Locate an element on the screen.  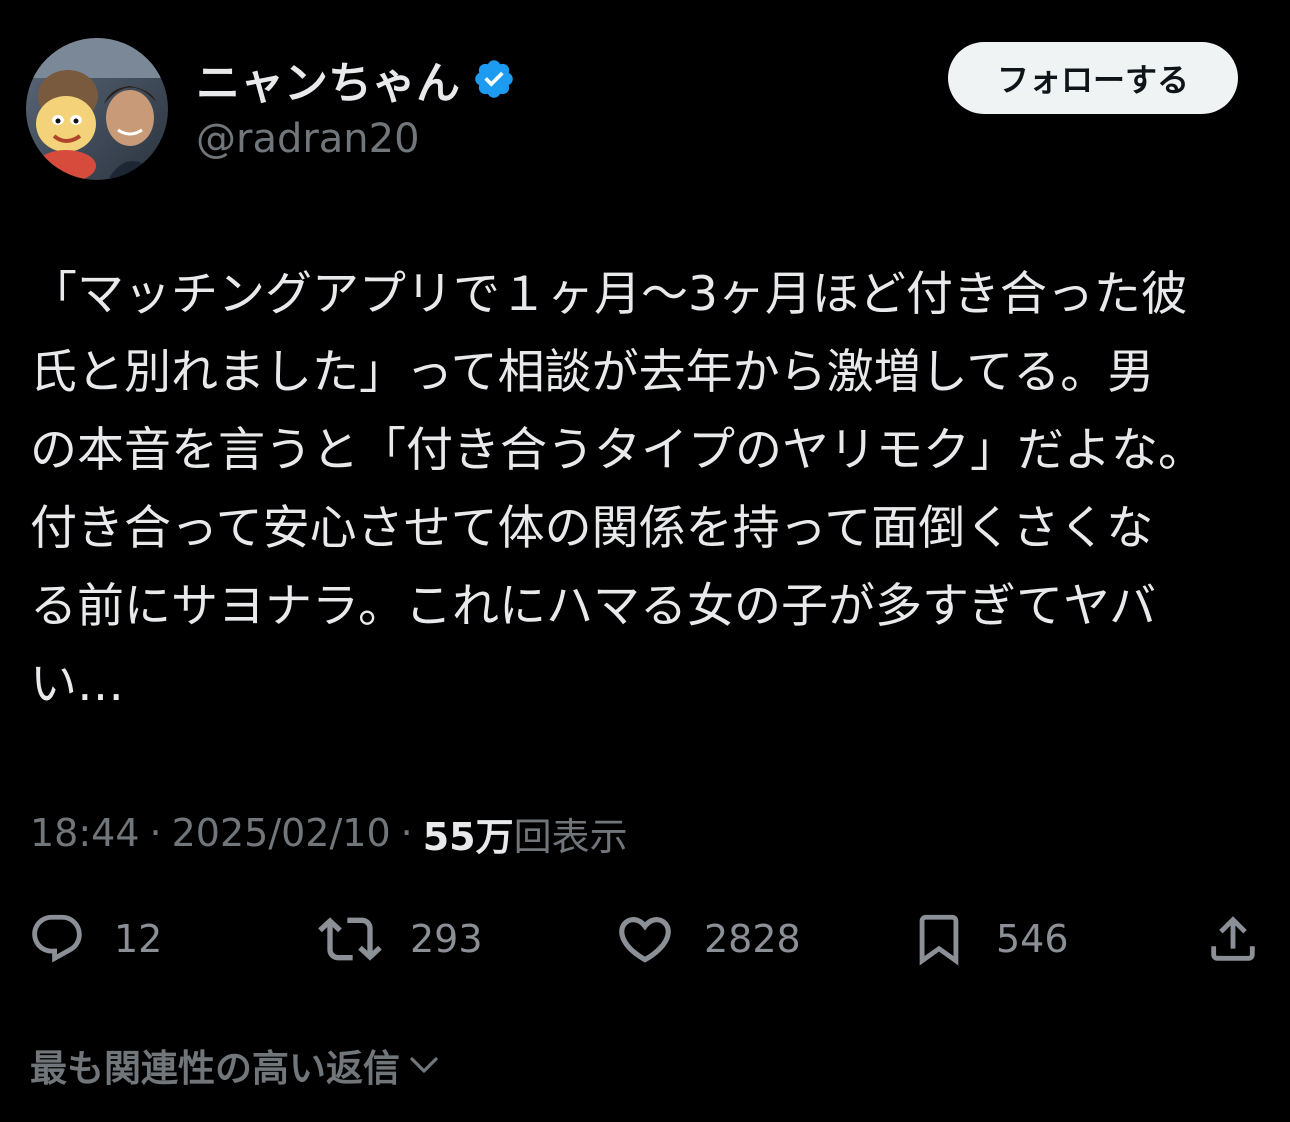
bookmark-icon is located at coordinates (939, 940).